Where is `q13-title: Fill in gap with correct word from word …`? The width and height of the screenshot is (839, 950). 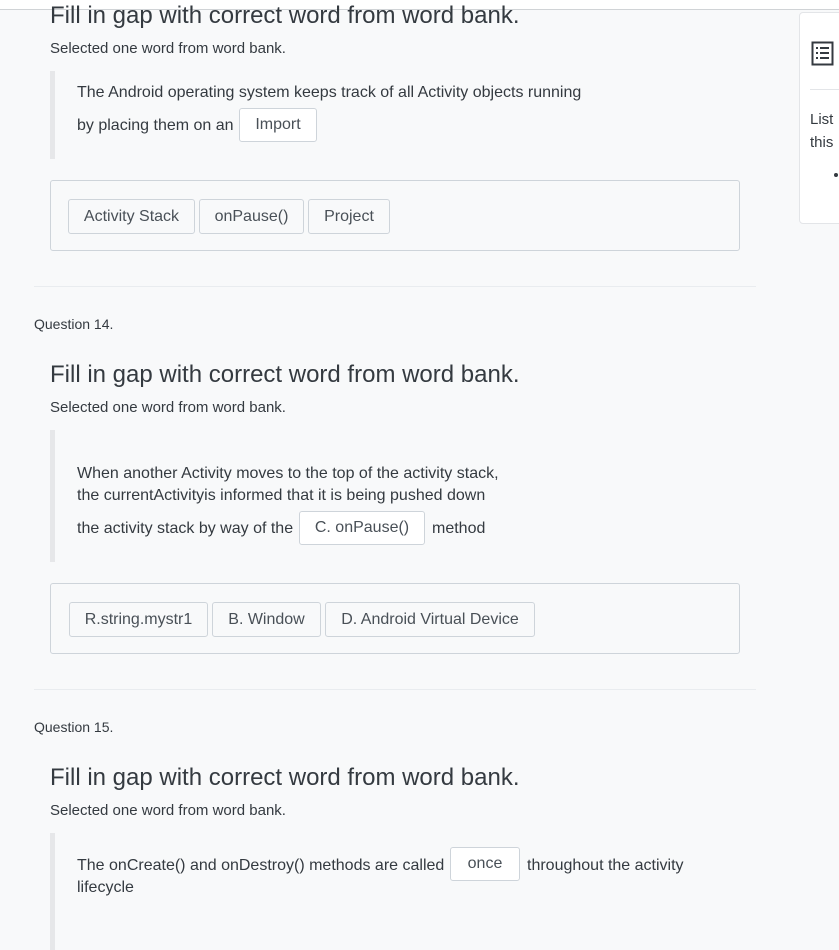
q13-title: Fill in gap with correct word from word … is located at coordinates (285, 15).